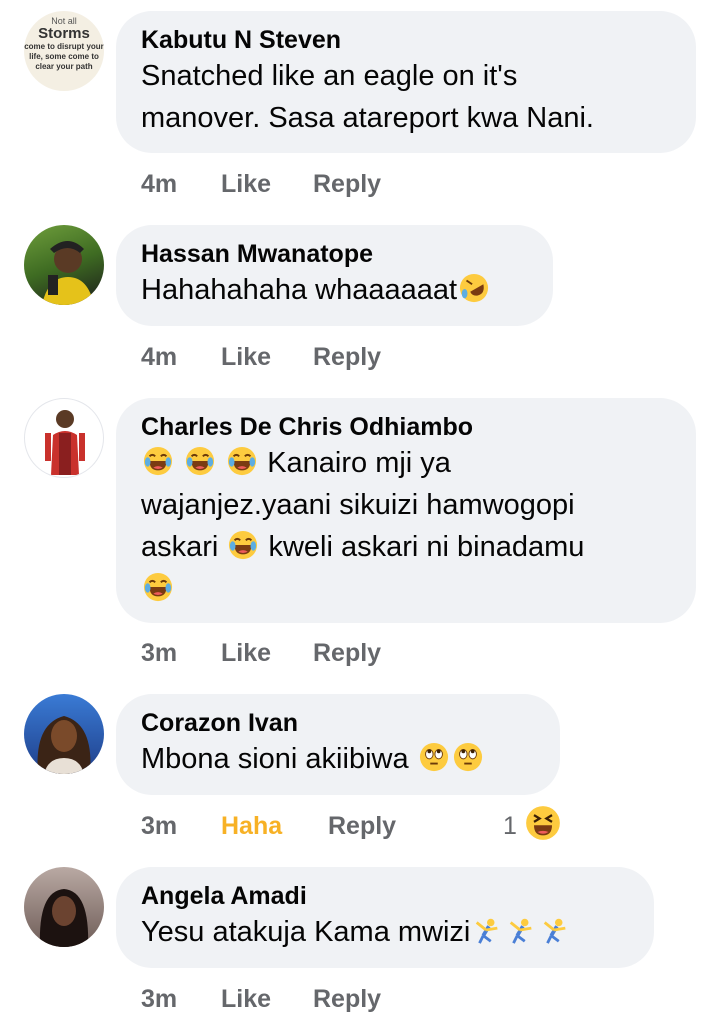  Describe the element at coordinates (367, 118) in the screenshot. I see `comment-text: manover. Sasa atareport kwa Nani.` at that location.